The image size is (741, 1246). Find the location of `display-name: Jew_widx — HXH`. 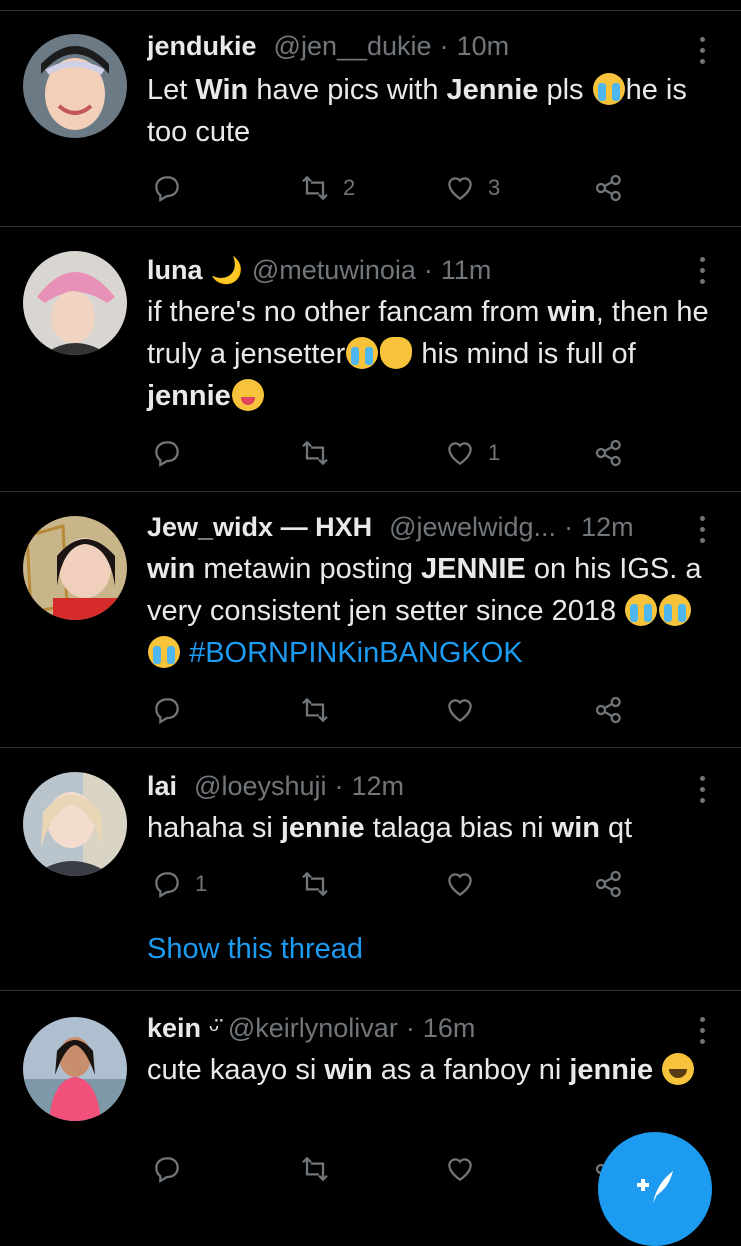

display-name: Jew_widx — HXH is located at coordinates (259, 527).